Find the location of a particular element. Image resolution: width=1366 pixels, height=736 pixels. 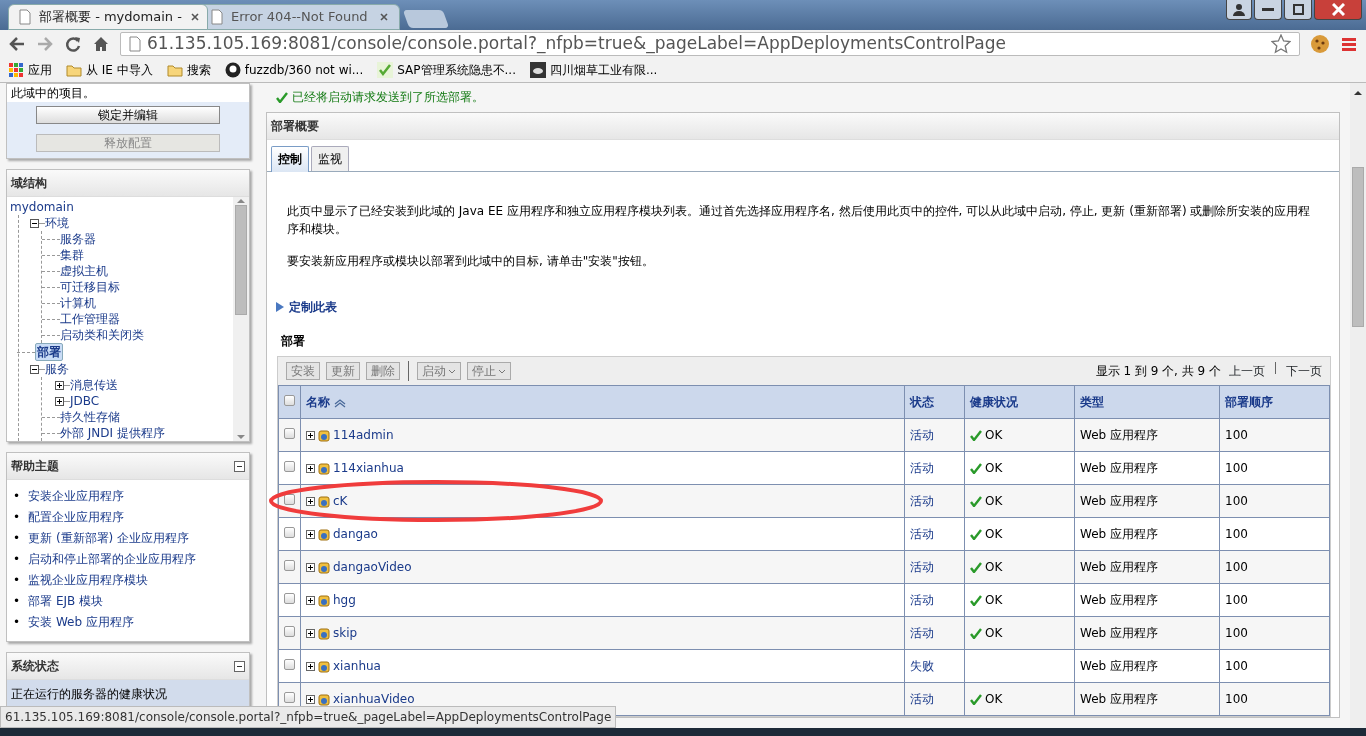

panel-title: 帮助主题 is located at coordinates (35, 466).